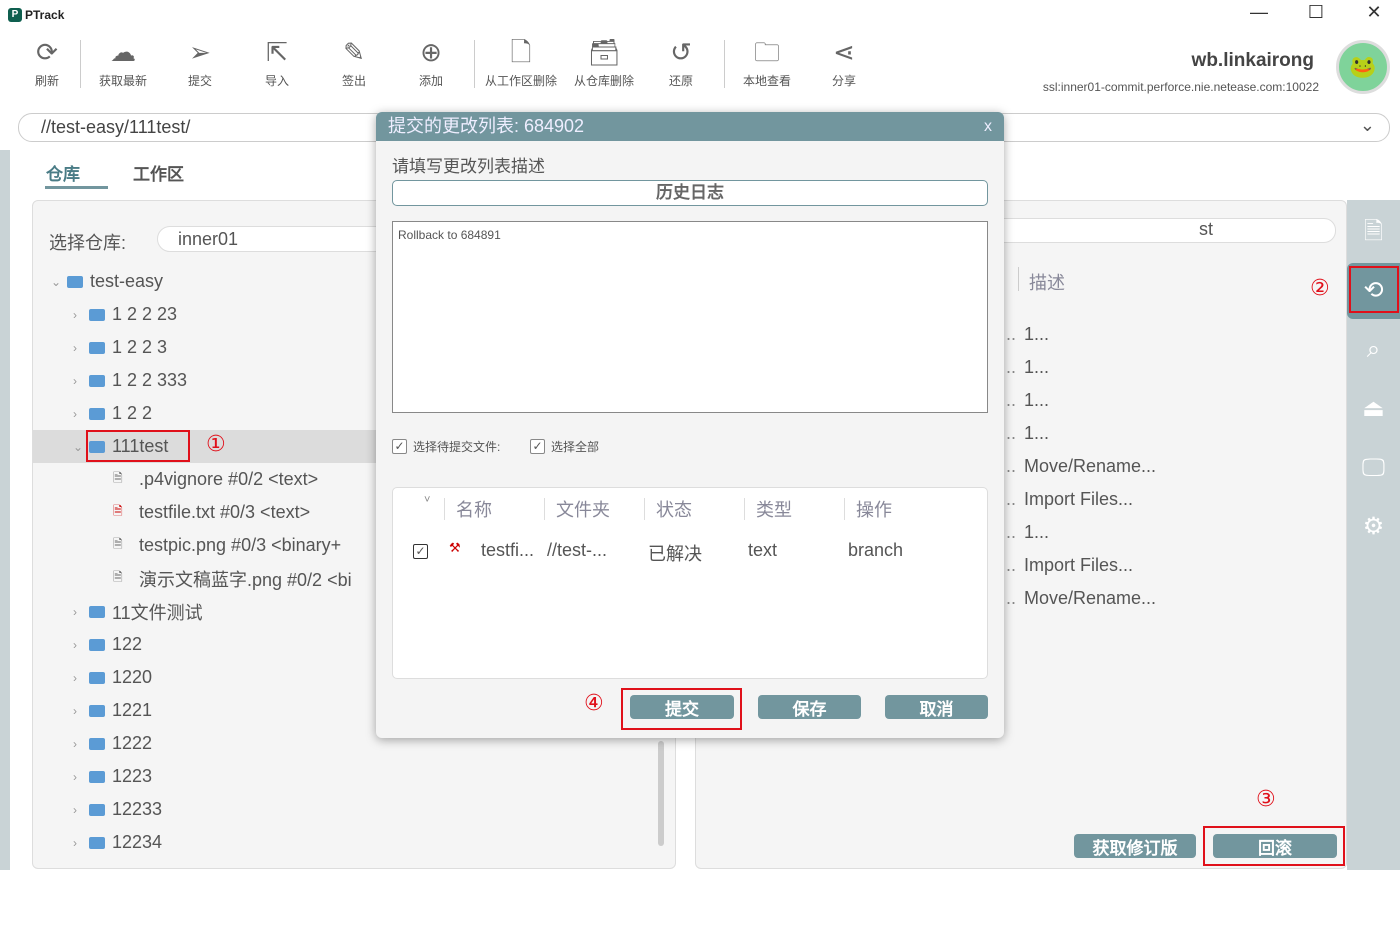 The height and width of the screenshot is (930, 1400). Describe the element at coordinates (681, 62) in the screenshot. I see `toolbar-button-8: ↺ 还原` at that location.